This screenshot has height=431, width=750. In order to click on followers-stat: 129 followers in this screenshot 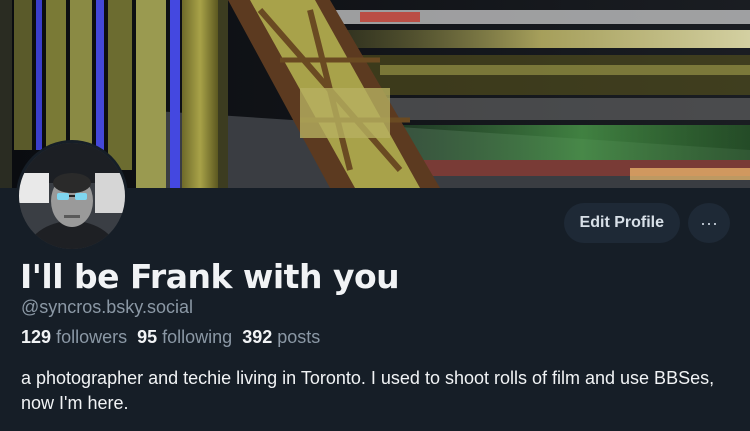, I will do `click(74, 337)`.